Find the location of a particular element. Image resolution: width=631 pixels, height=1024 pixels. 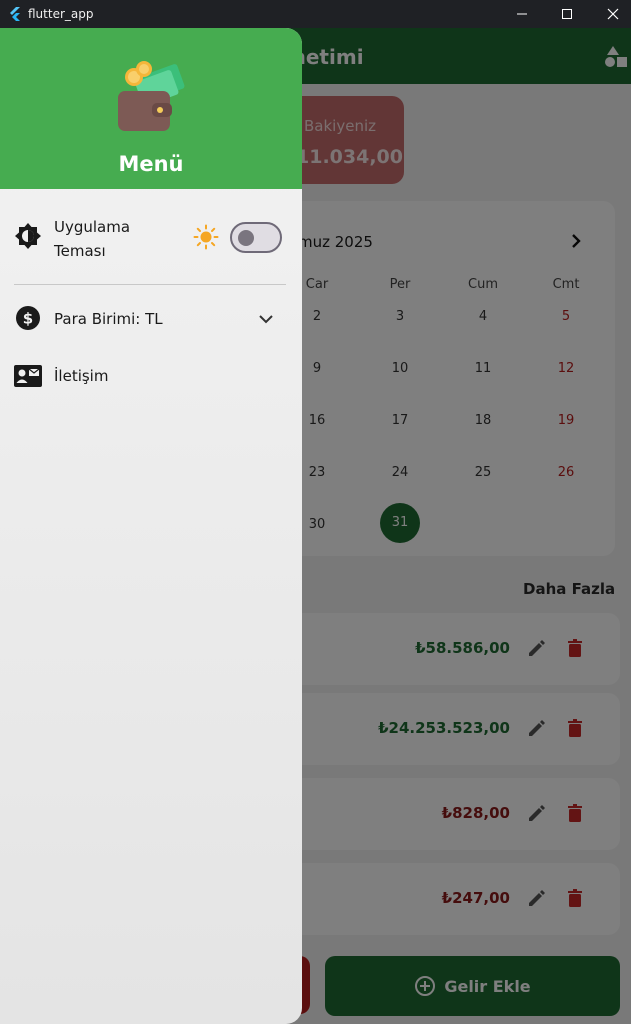

flutter-logo-icon is located at coordinates (15, 14).